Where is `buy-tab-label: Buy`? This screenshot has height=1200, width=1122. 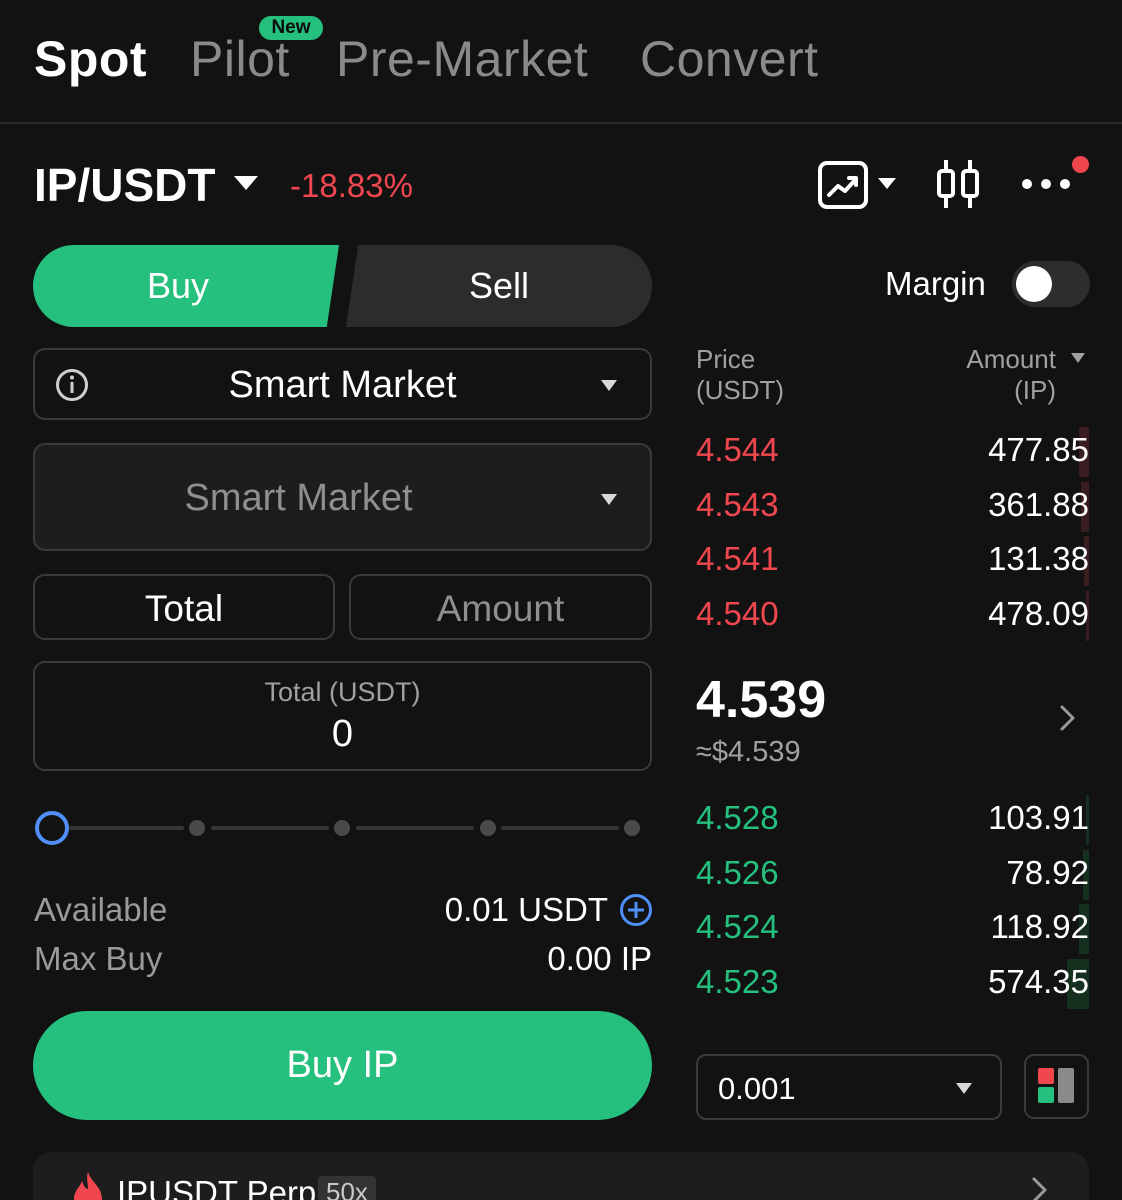
buy-tab-label: Buy is located at coordinates (178, 285).